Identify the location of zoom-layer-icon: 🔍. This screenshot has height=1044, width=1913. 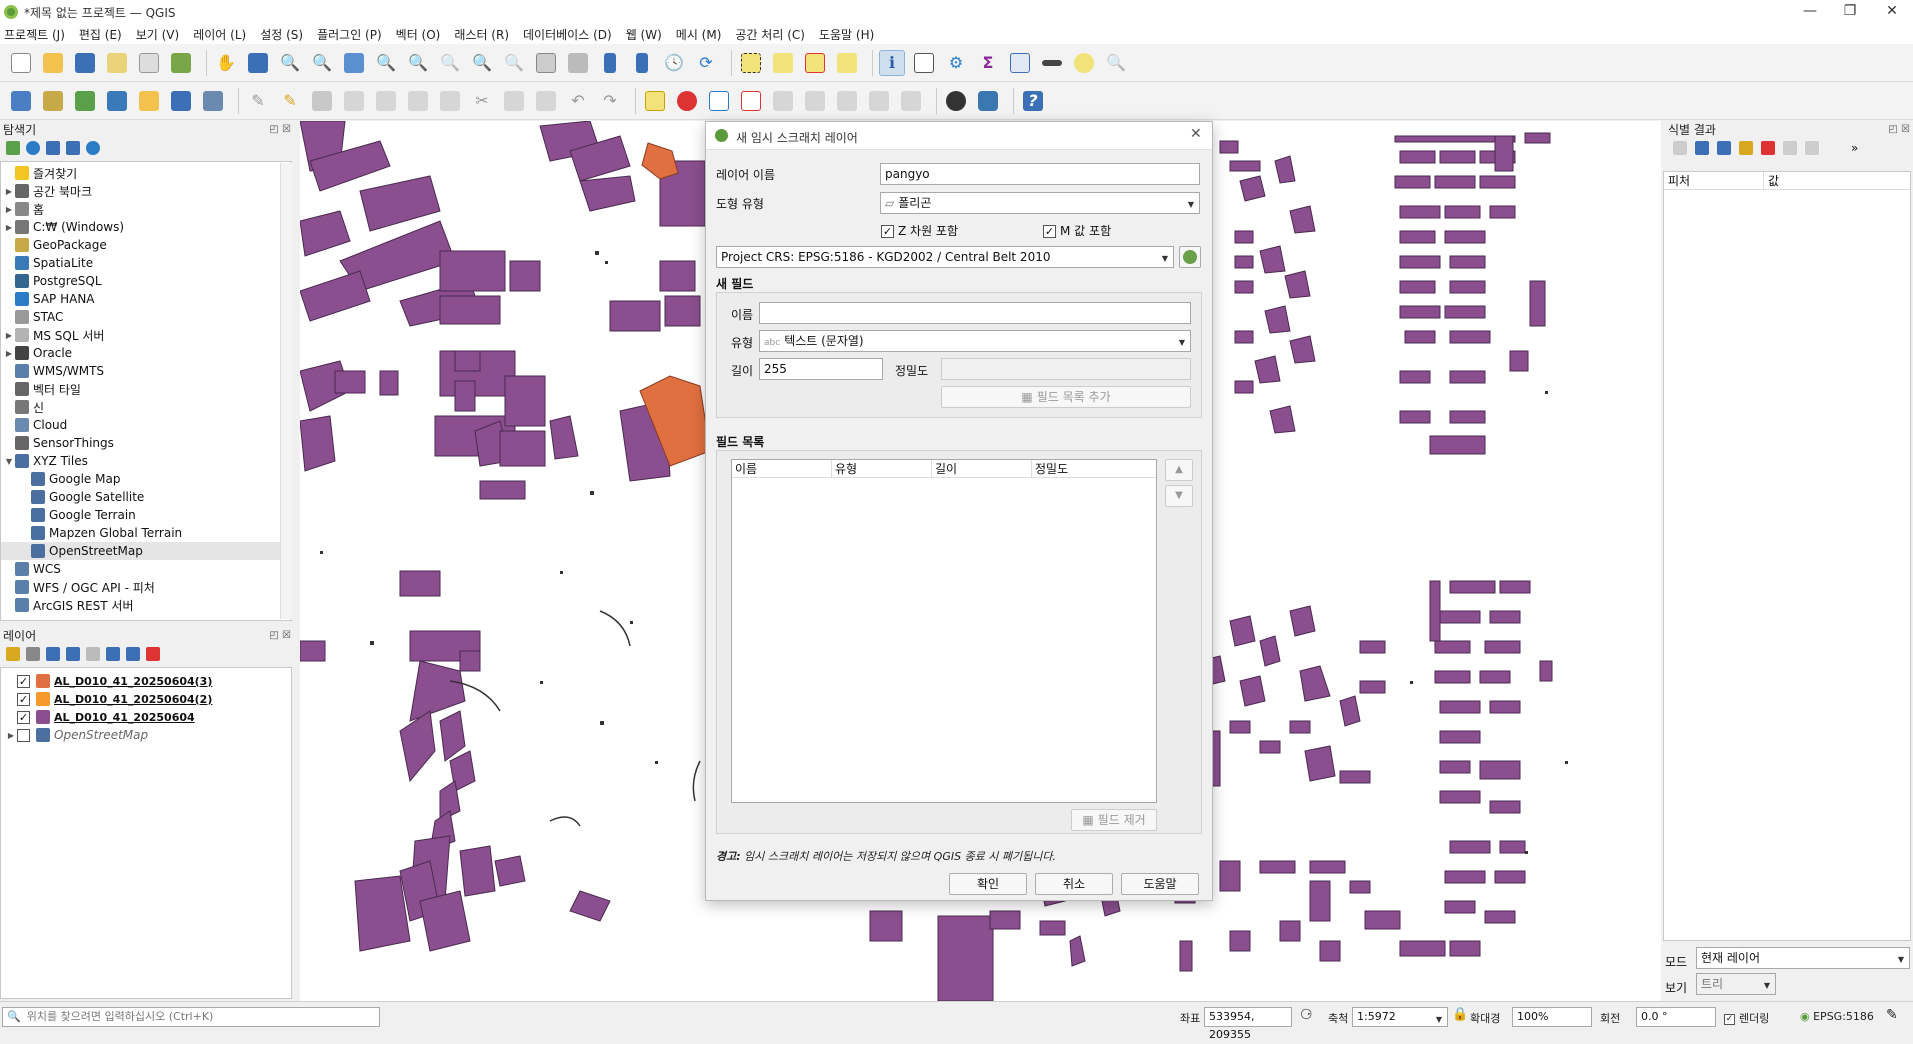
(418, 63).